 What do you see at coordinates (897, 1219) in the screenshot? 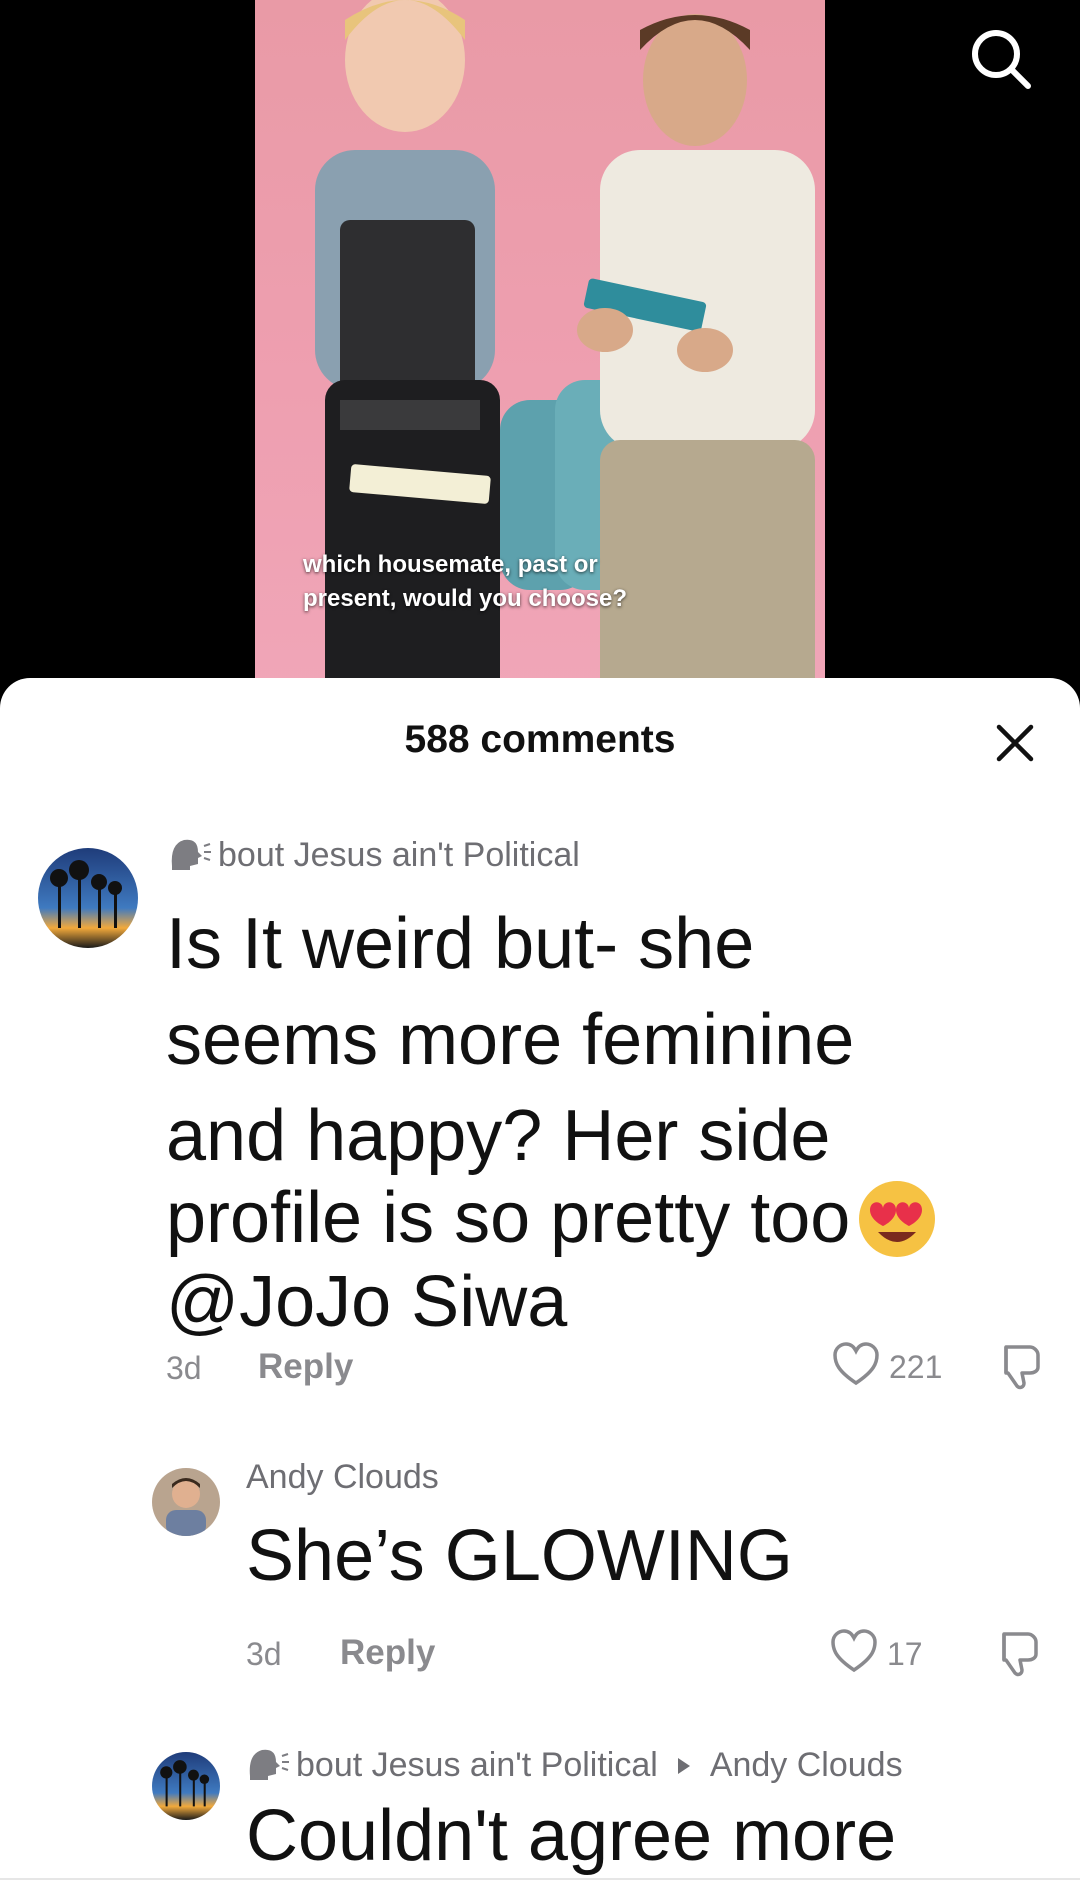
I see `heart-eyes-emoji-icon` at bounding box center [897, 1219].